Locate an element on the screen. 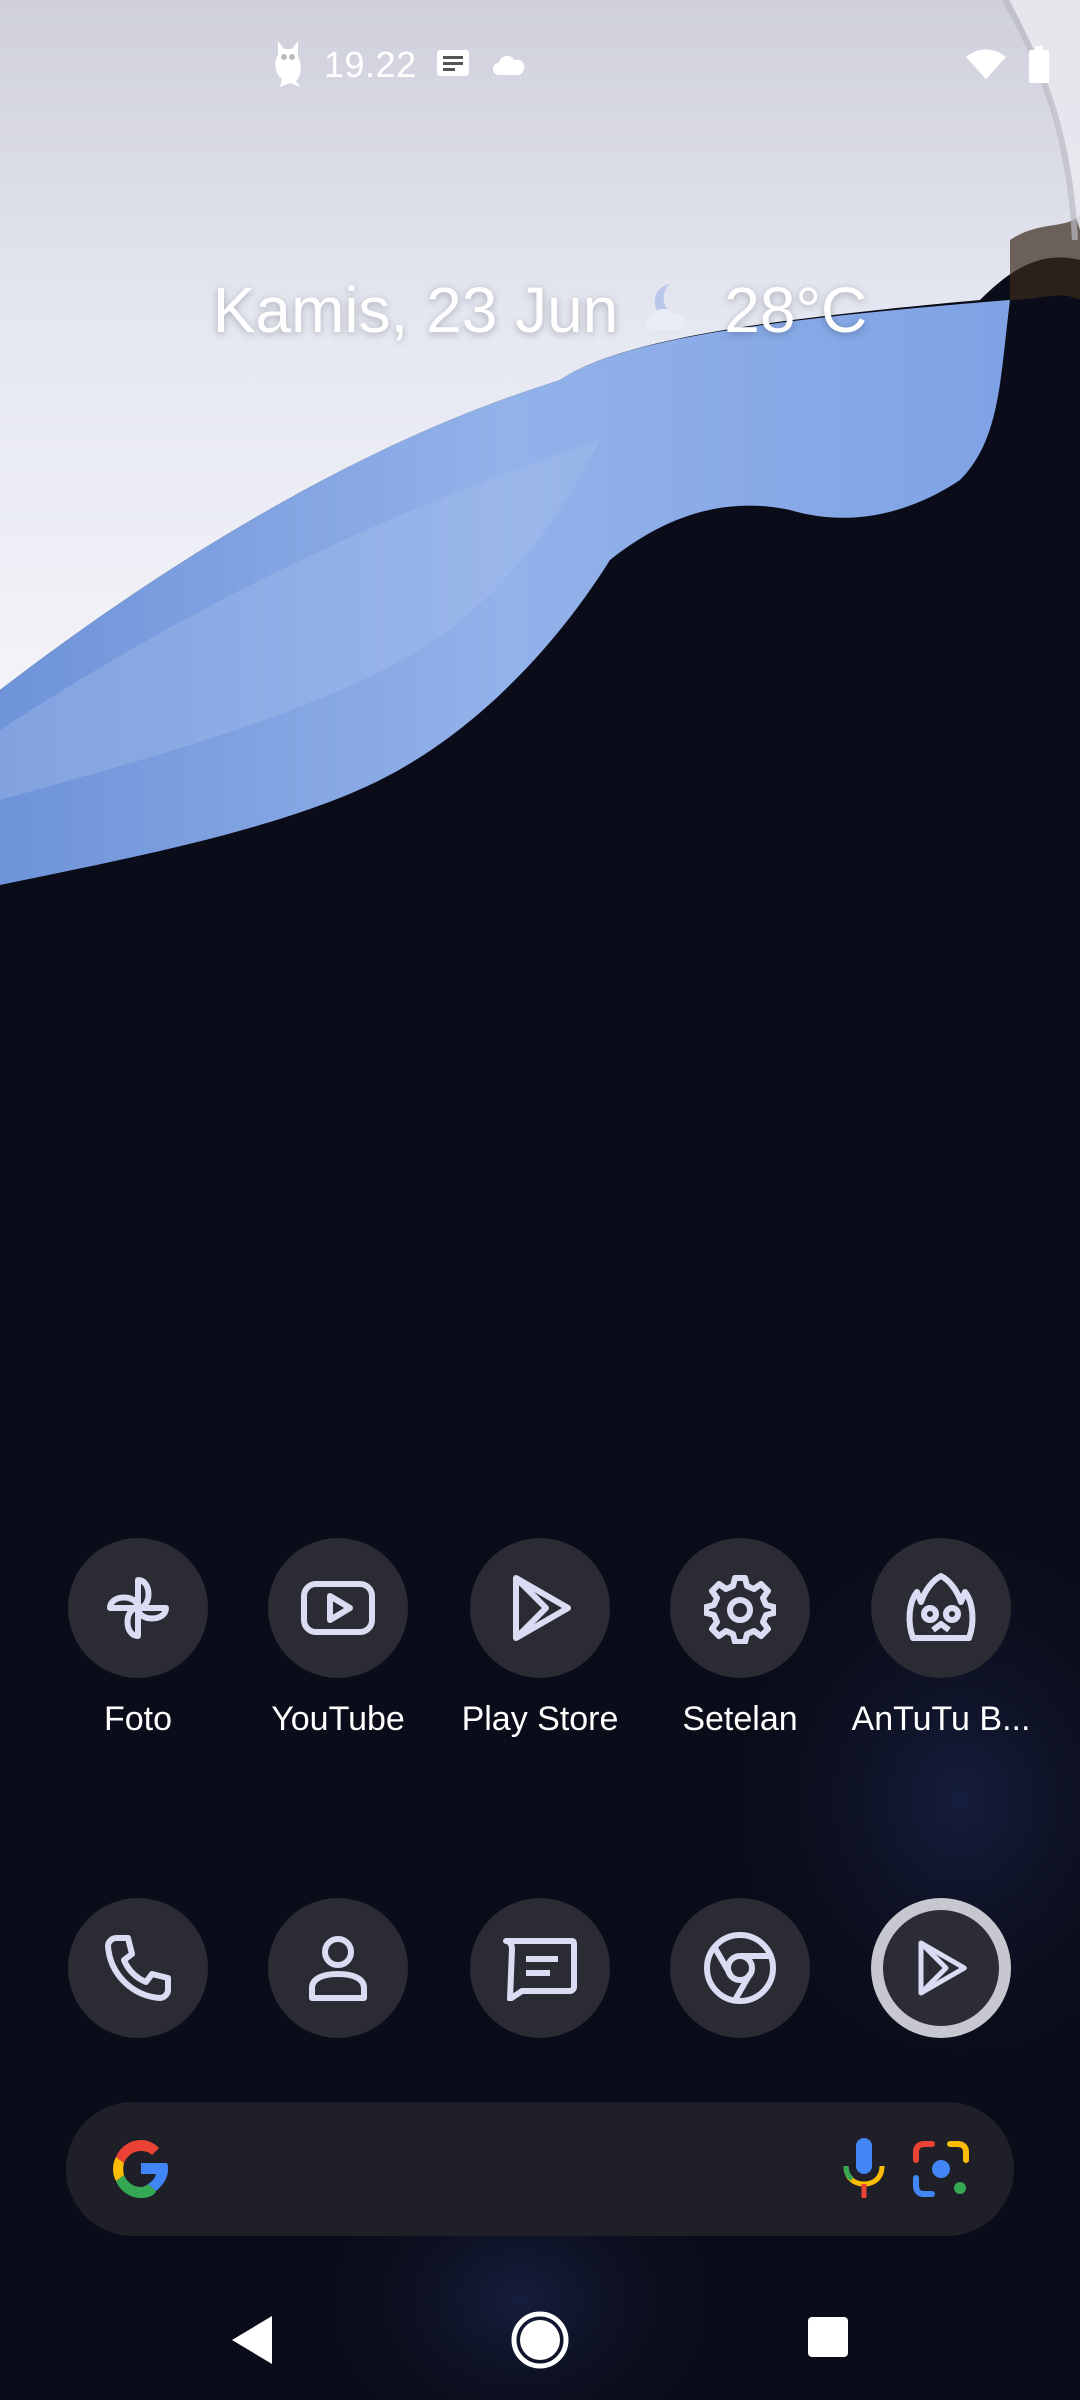 Image resolution: width=1080 pixels, height=2400 pixels. phone-icon is located at coordinates (138, 1968).